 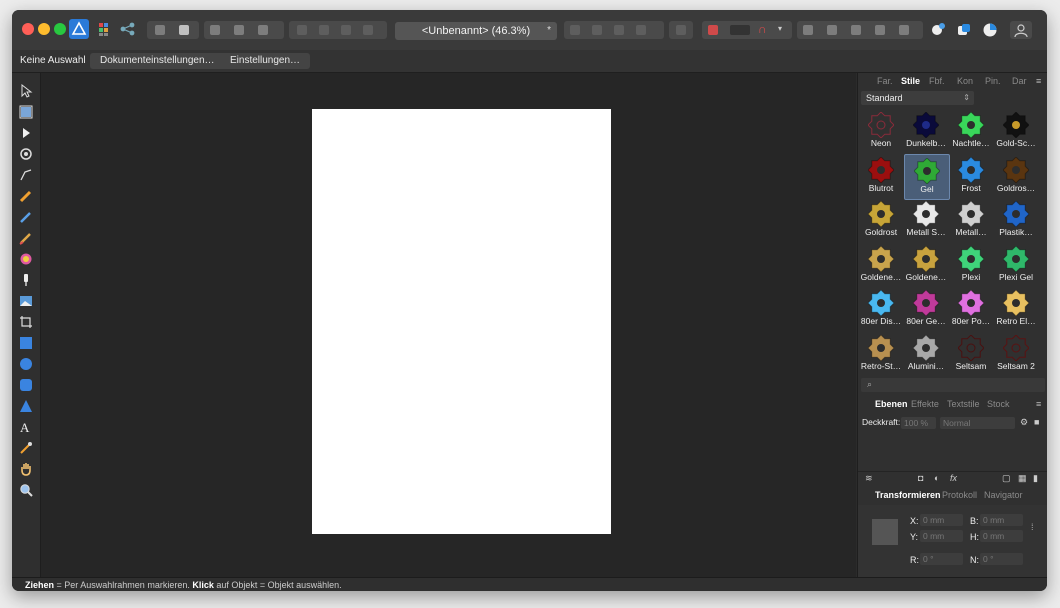 What do you see at coordinates (26, 490) in the screenshot?
I see `zoom-tool-icon` at bounding box center [26, 490].